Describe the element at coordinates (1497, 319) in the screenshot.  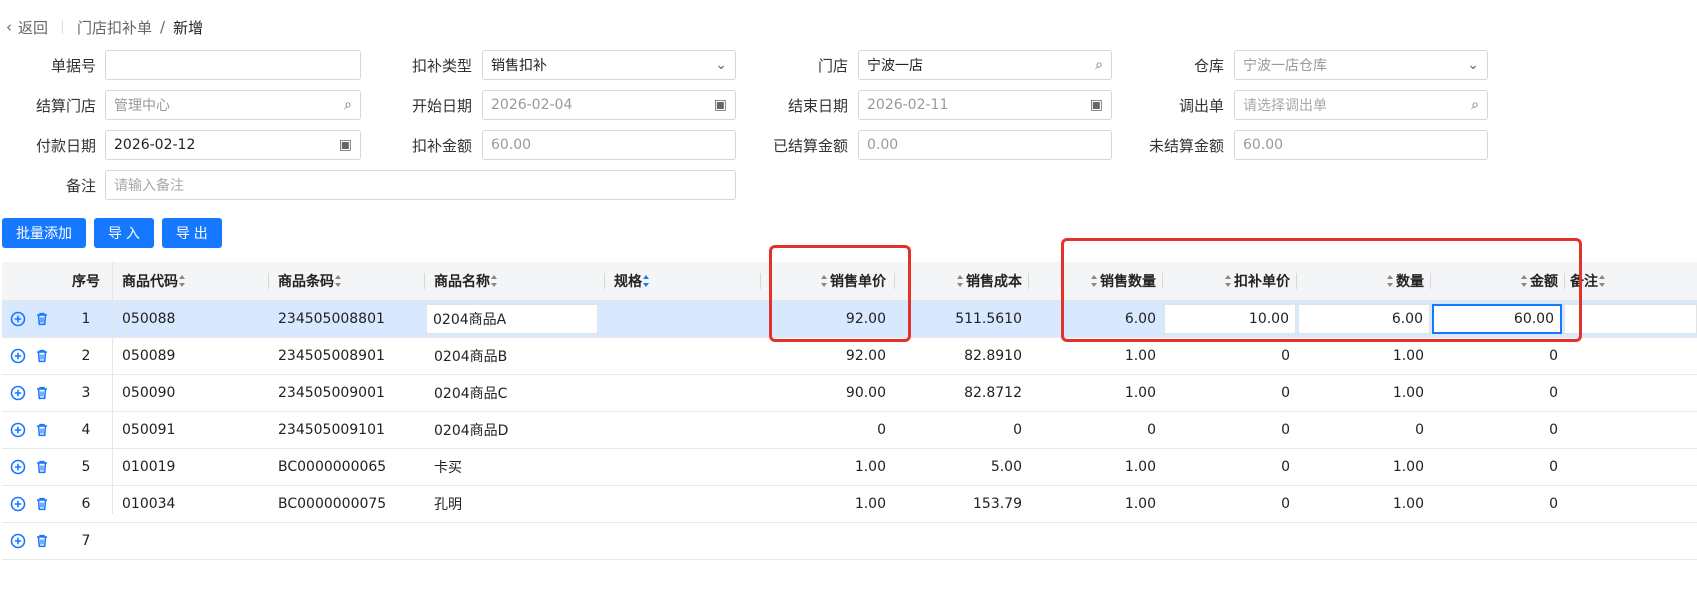
I see `cell-amount-input: 60.00` at that location.